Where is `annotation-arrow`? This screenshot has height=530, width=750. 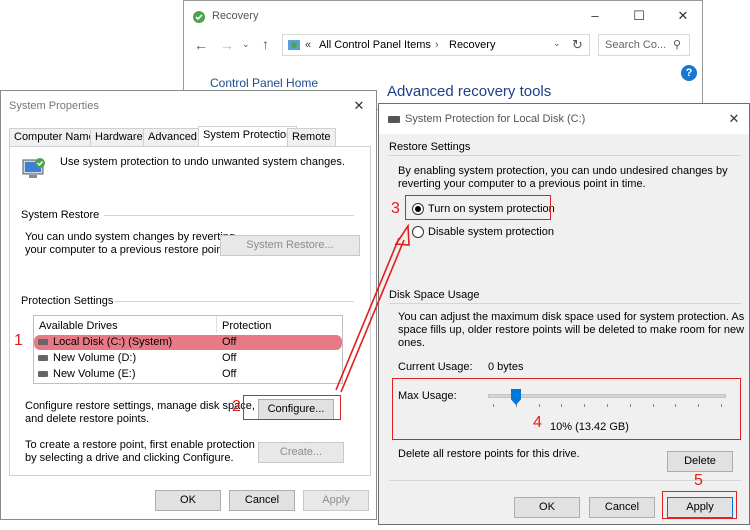
annotation-arrow is located at coordinates (372, 308).